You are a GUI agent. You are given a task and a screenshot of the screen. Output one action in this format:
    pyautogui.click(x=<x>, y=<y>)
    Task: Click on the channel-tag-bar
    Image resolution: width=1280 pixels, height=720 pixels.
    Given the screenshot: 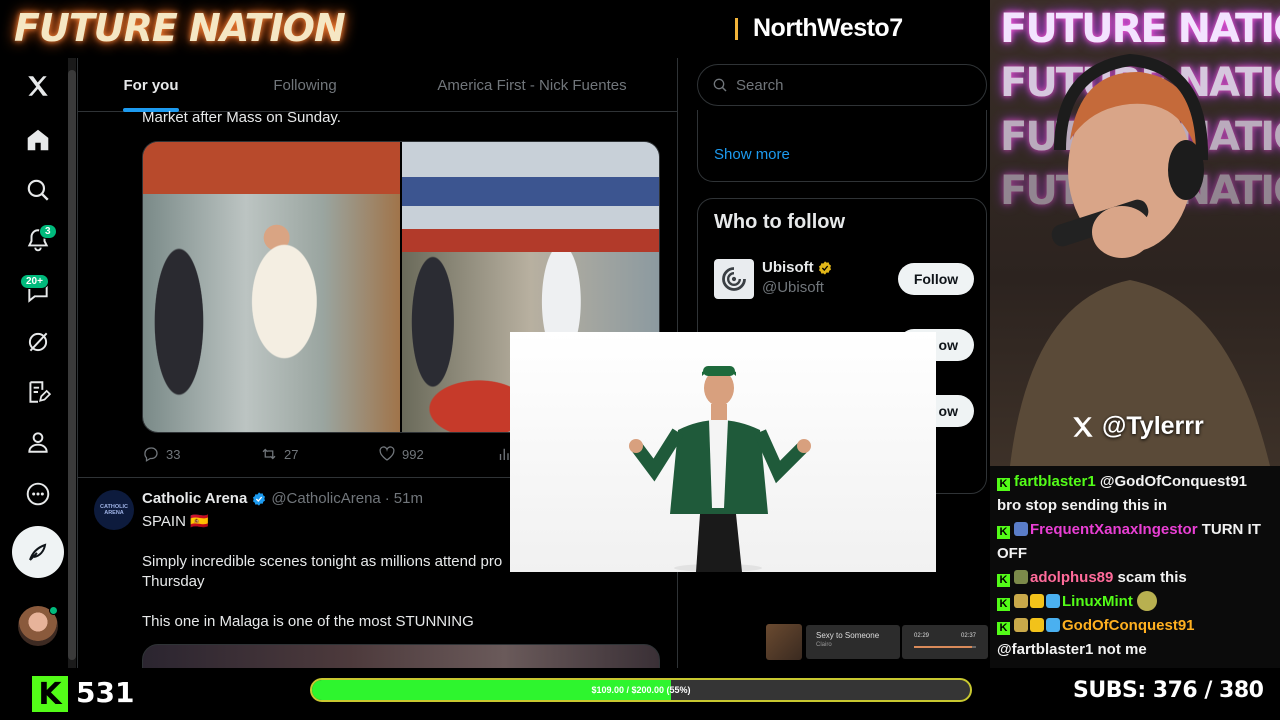 What is the action you would take?
    pyautogui.click(x=736, y=28)
    